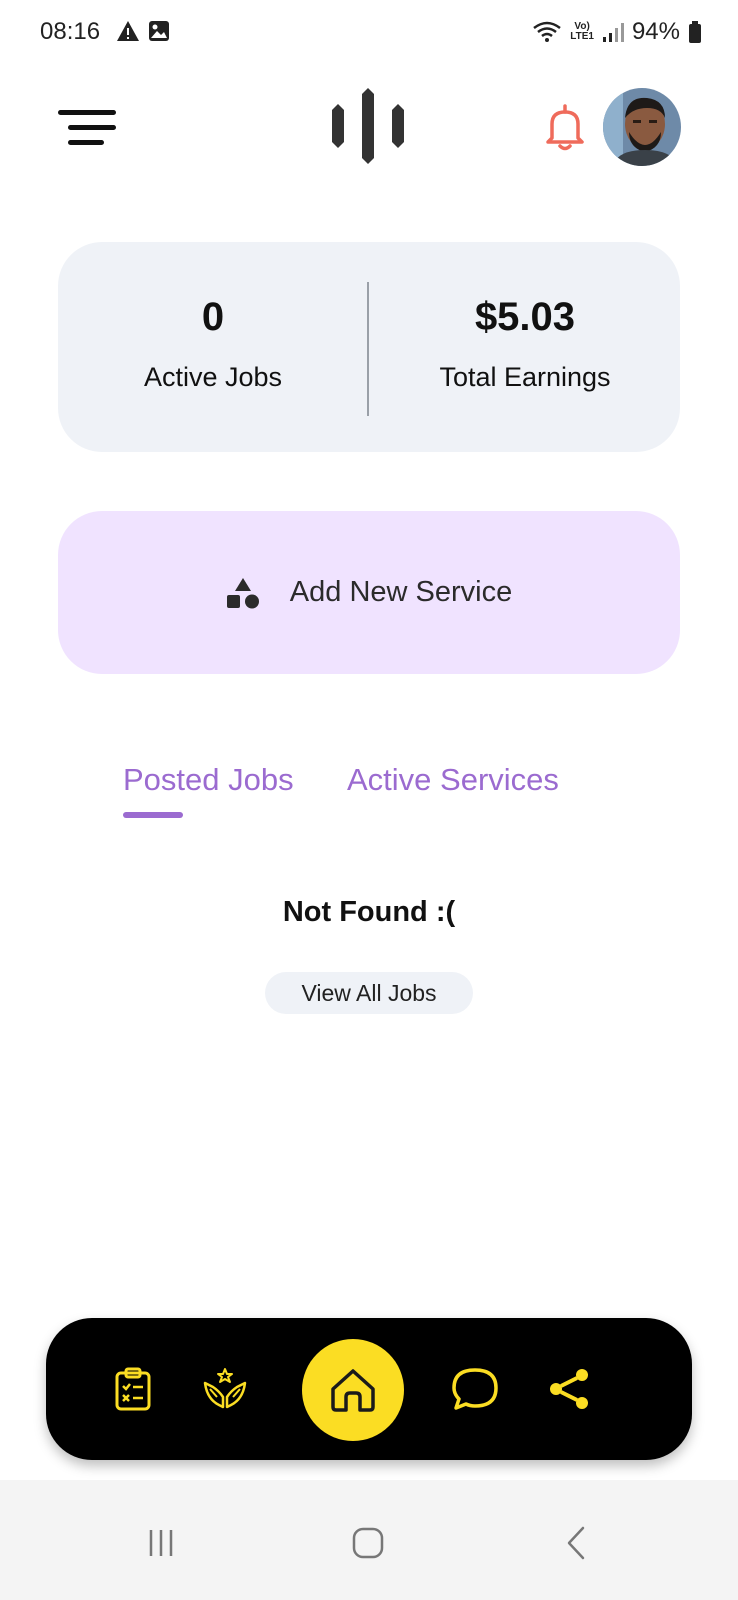 The height and width of the screenshot is (1600, 738). Describe the element at coordinates (213, 317) in the screenshot. I see `active-jobs-value: 0` at that location.